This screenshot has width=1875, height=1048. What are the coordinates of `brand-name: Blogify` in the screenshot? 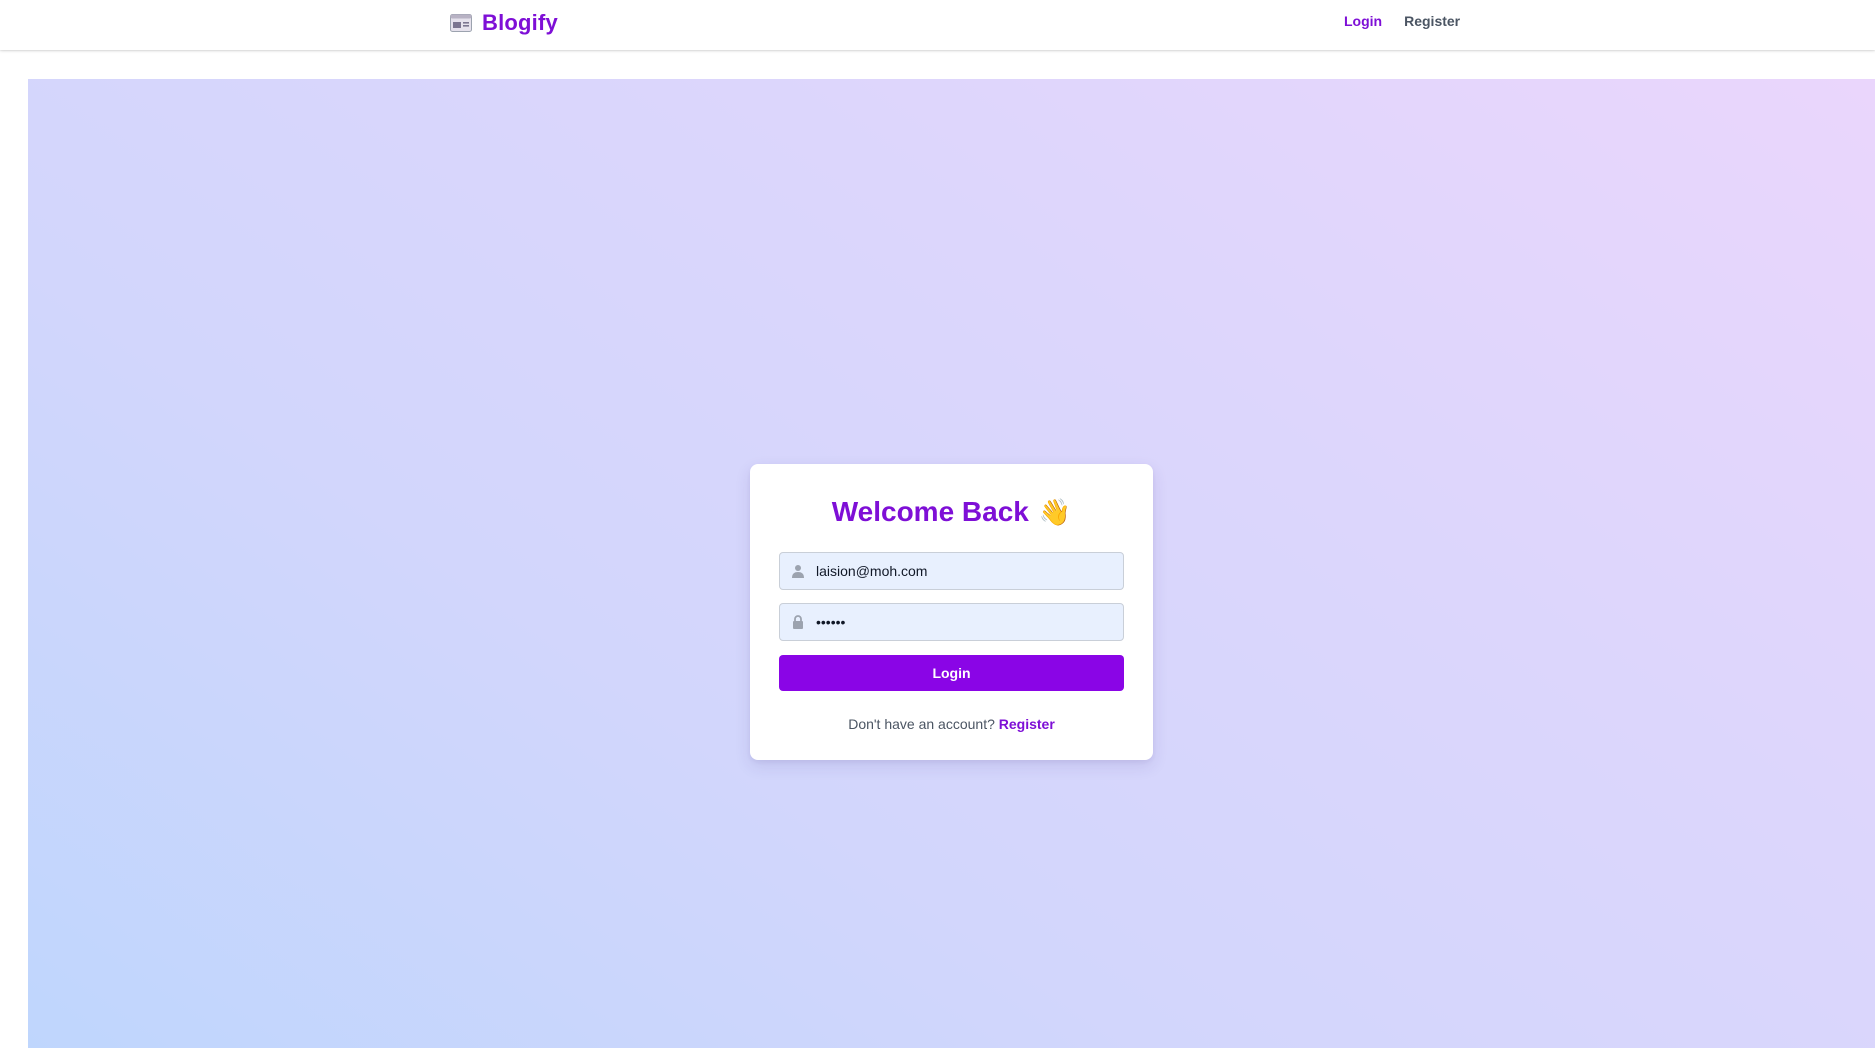 It's located at (520, 22).